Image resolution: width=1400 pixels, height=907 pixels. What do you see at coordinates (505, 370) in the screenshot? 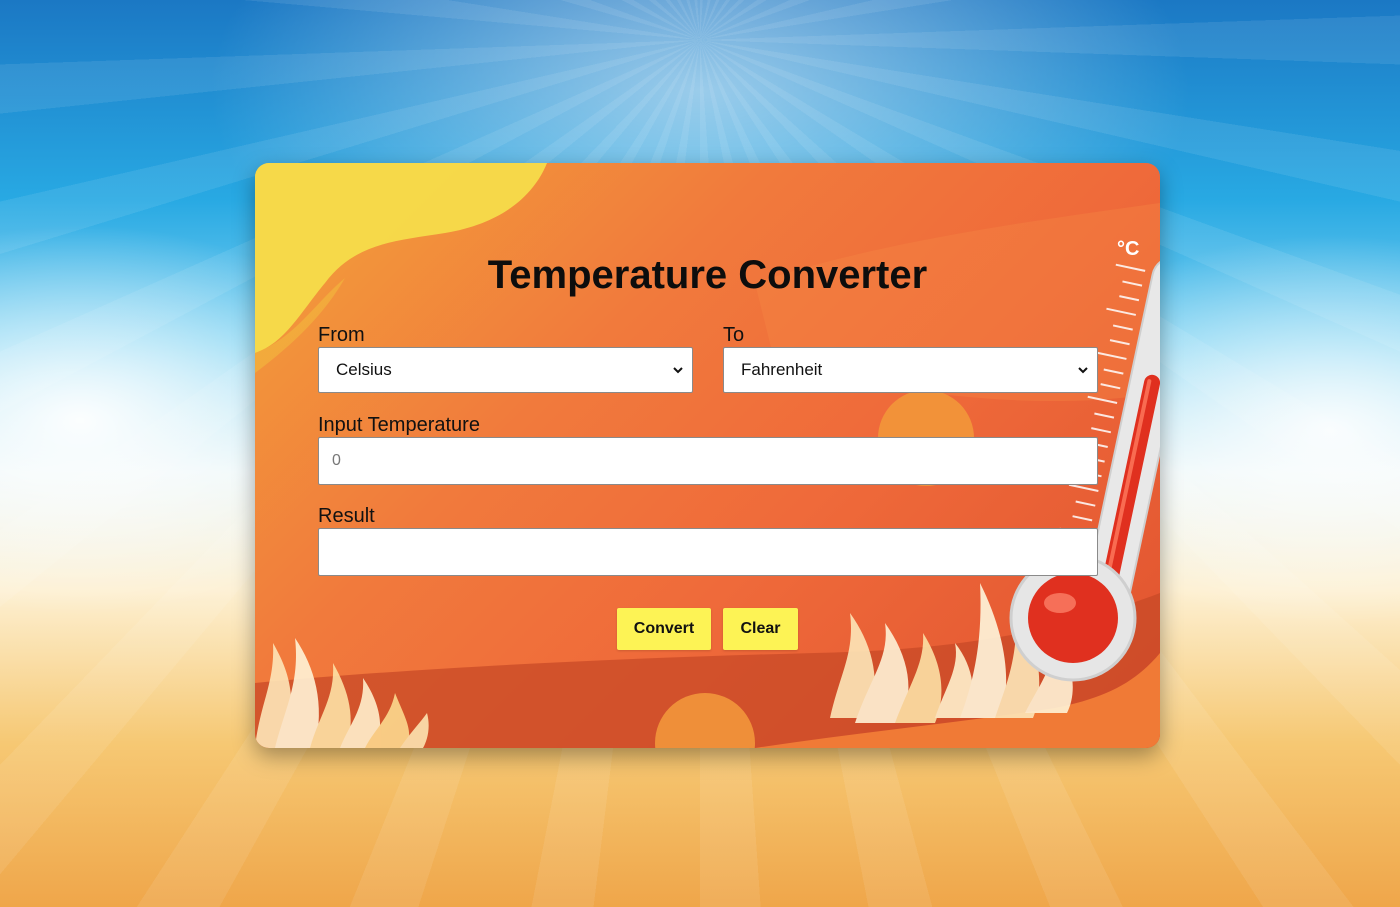
I see `from-unit-select: Celsius` at bounding box center [505, 370].